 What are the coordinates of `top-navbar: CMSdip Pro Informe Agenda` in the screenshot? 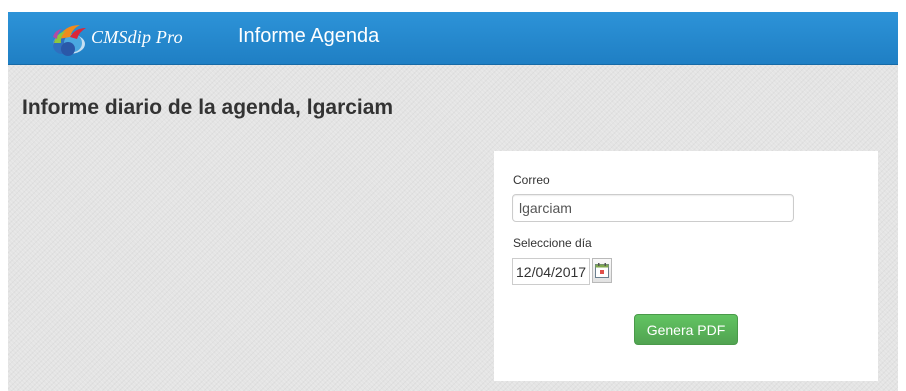 It's located at (453, 38).